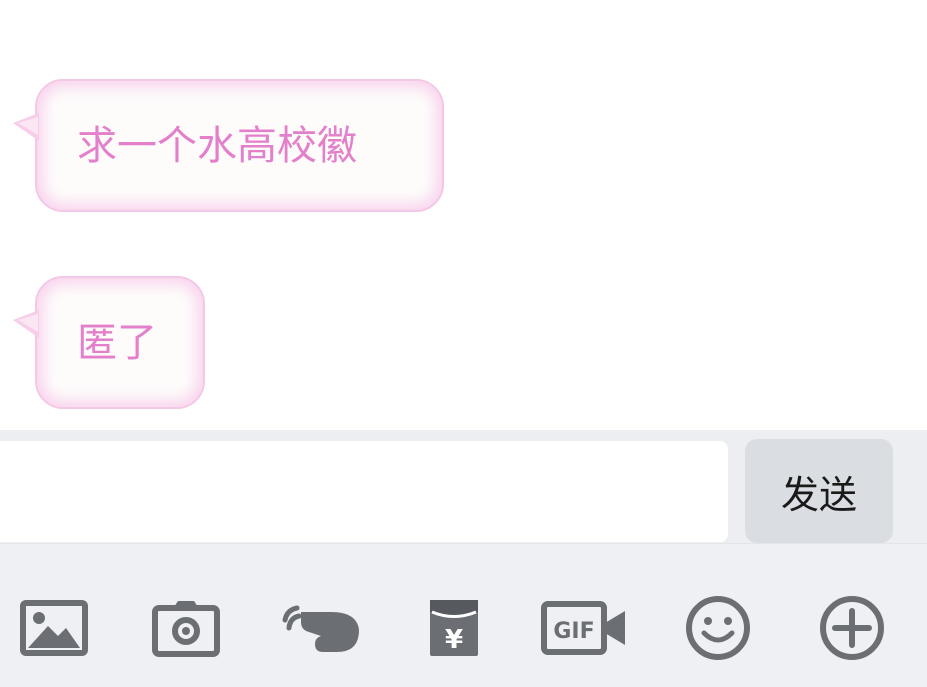 The height and width of the screenshot is (687, 927). I want to click on gif-icon: GIF, so click(585, 628).